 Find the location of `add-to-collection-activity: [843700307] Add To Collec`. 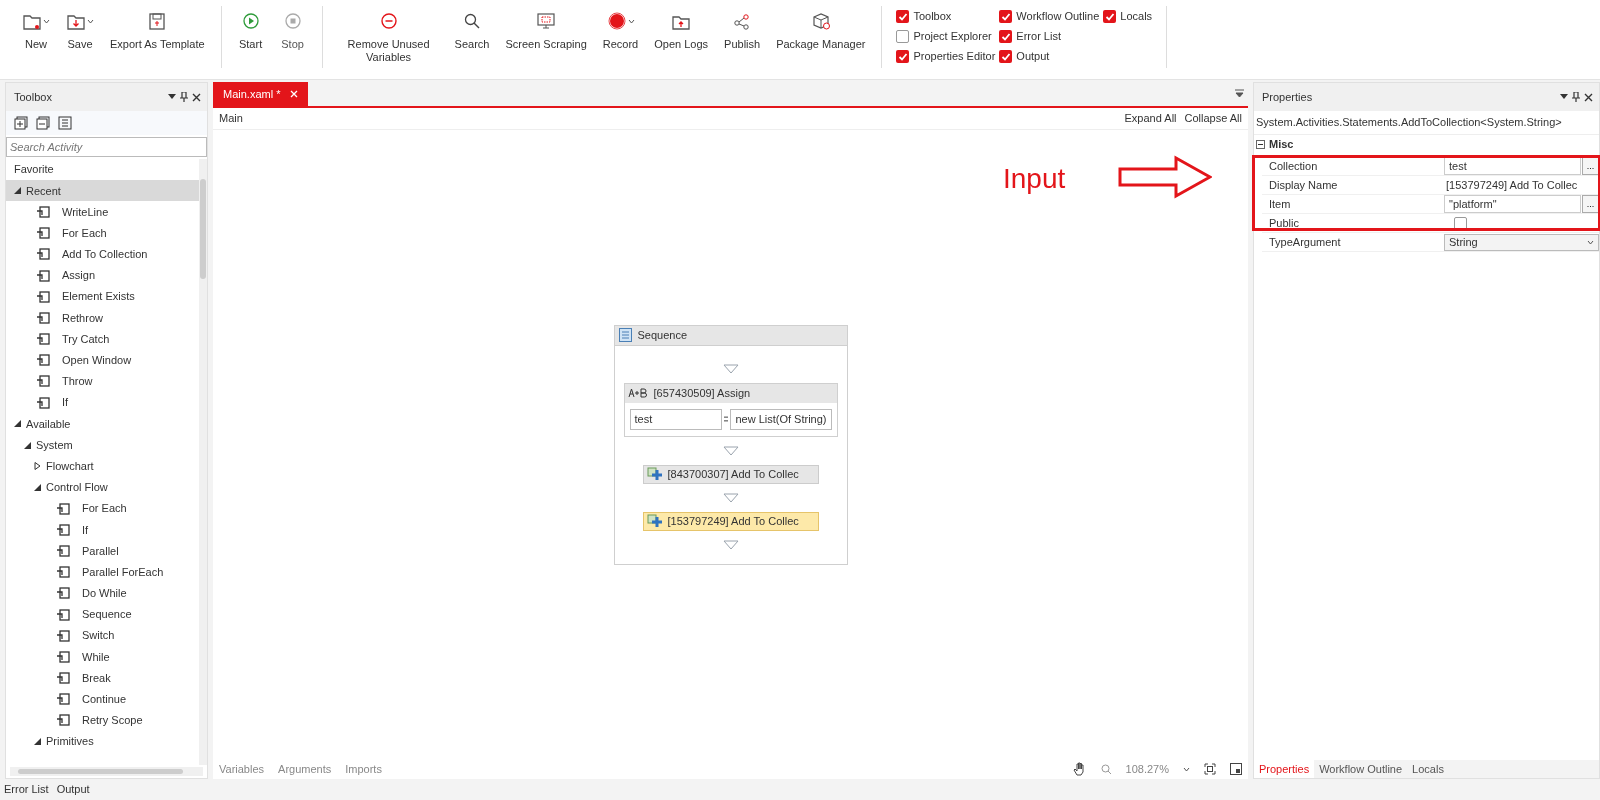

add-to-collection-activity: [843700307] Add To Collec is located at coordinates (730, 474).